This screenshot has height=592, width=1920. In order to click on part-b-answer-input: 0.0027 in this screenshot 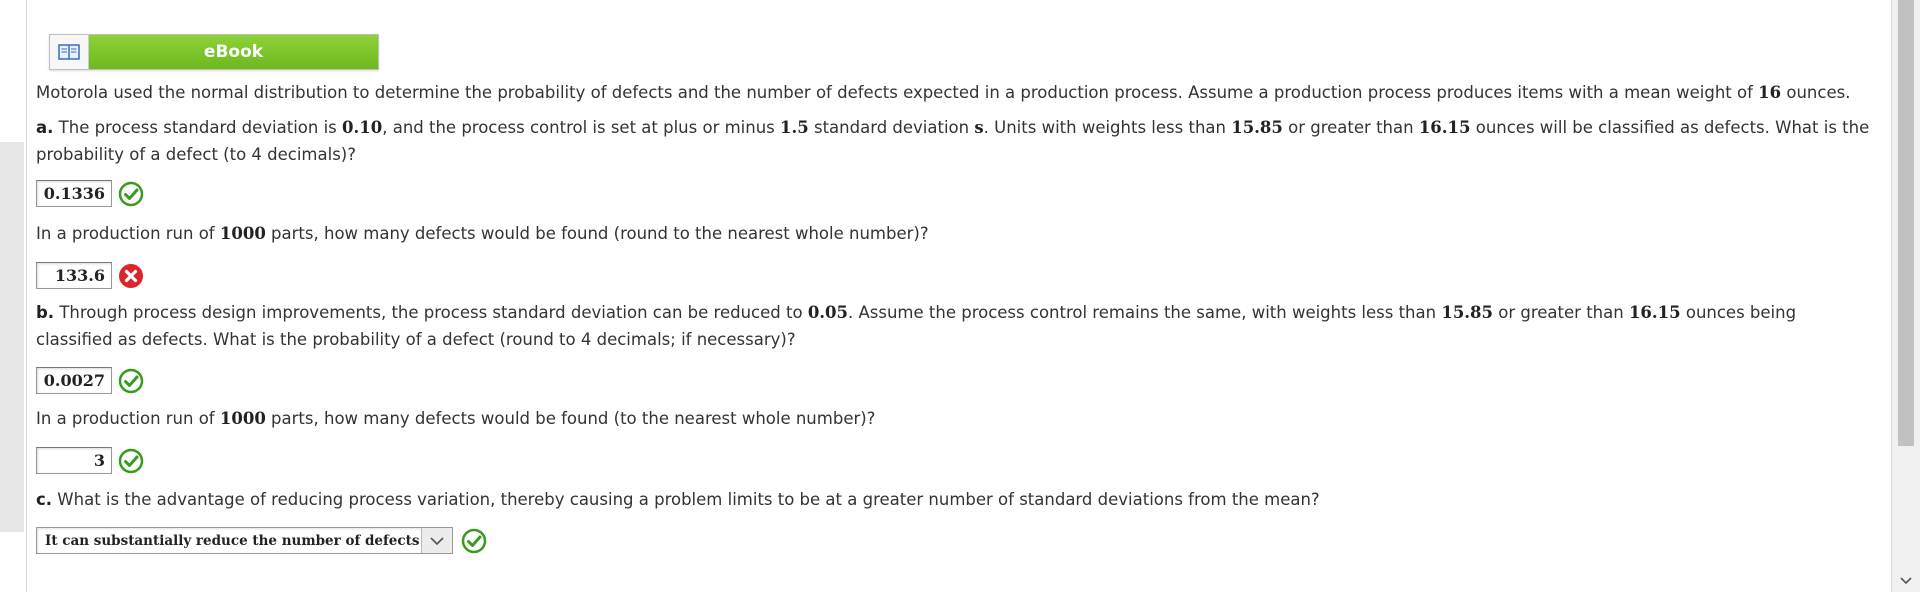, I will do `click(74, 380)`.